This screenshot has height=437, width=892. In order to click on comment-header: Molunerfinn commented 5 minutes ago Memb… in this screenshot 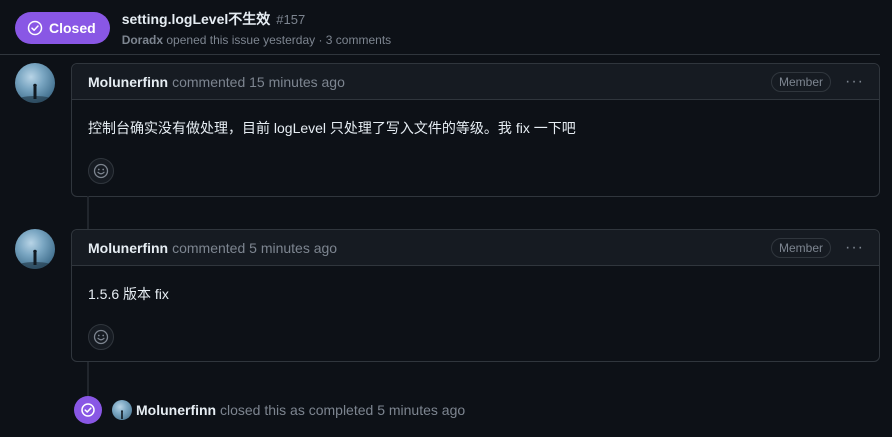, I will do `click(475, 248)`.